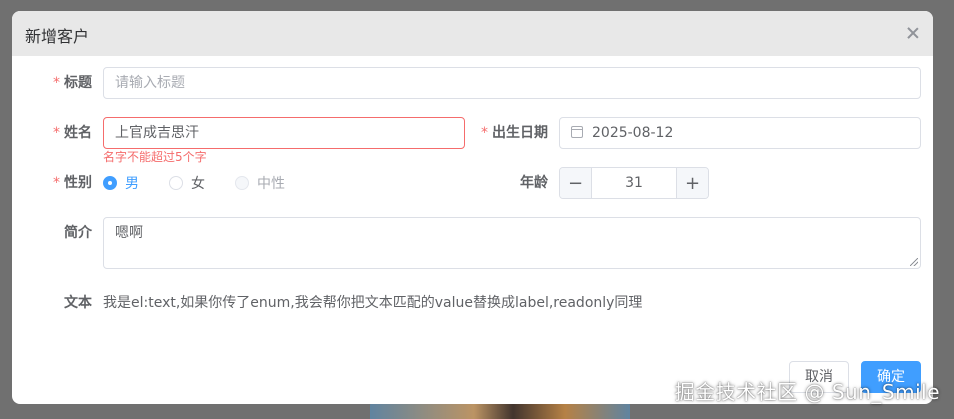 The image size is (954, 419). What do you see at coordinates (209, 183) in the screenshot?
I see `gender-radio-group: 男 女 中性` at bounding box center [209, 183].